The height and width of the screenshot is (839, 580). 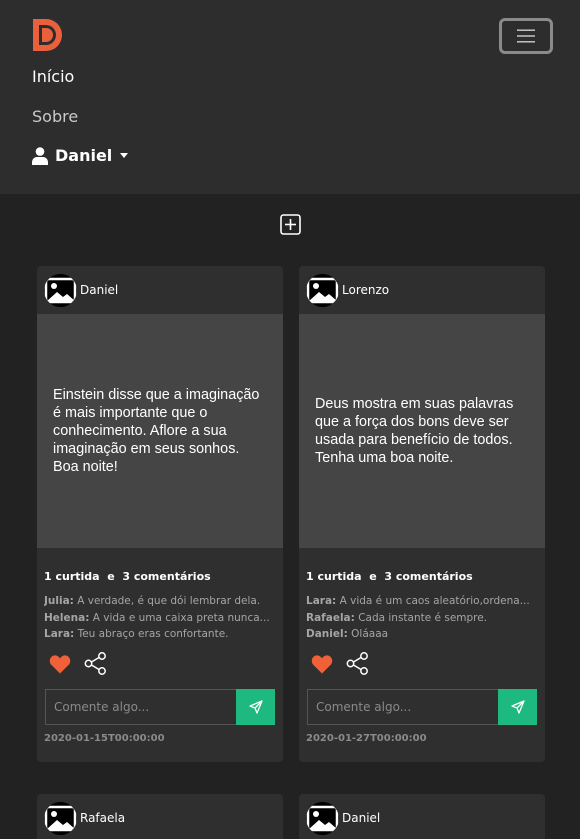 I want to click on navbar-toggler-button, so click(x=526, y=36).